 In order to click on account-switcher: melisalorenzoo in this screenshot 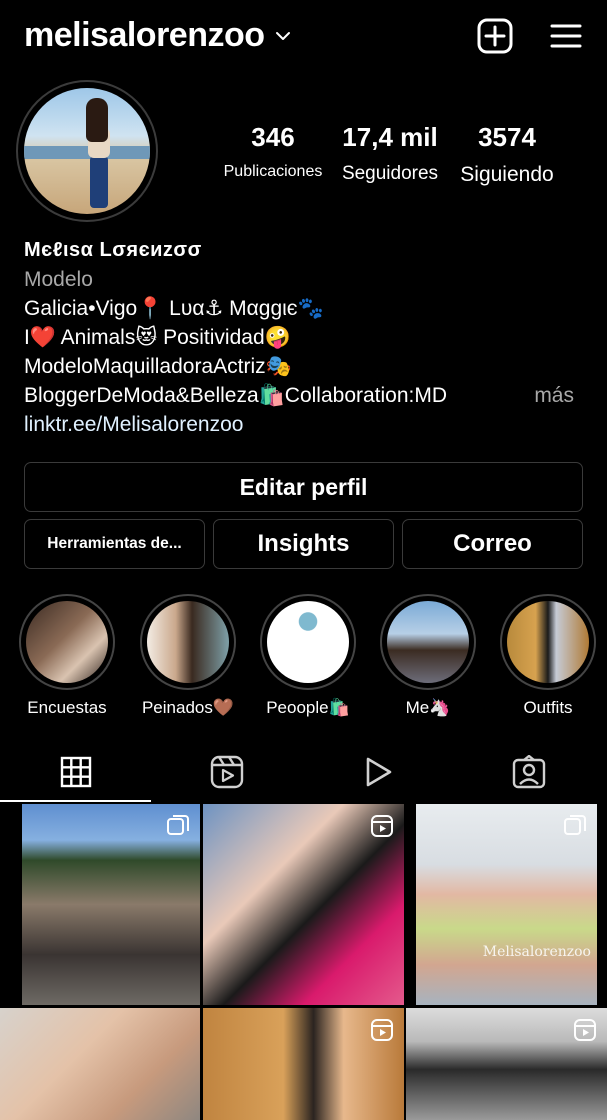, I will do `click(157, 35)`.